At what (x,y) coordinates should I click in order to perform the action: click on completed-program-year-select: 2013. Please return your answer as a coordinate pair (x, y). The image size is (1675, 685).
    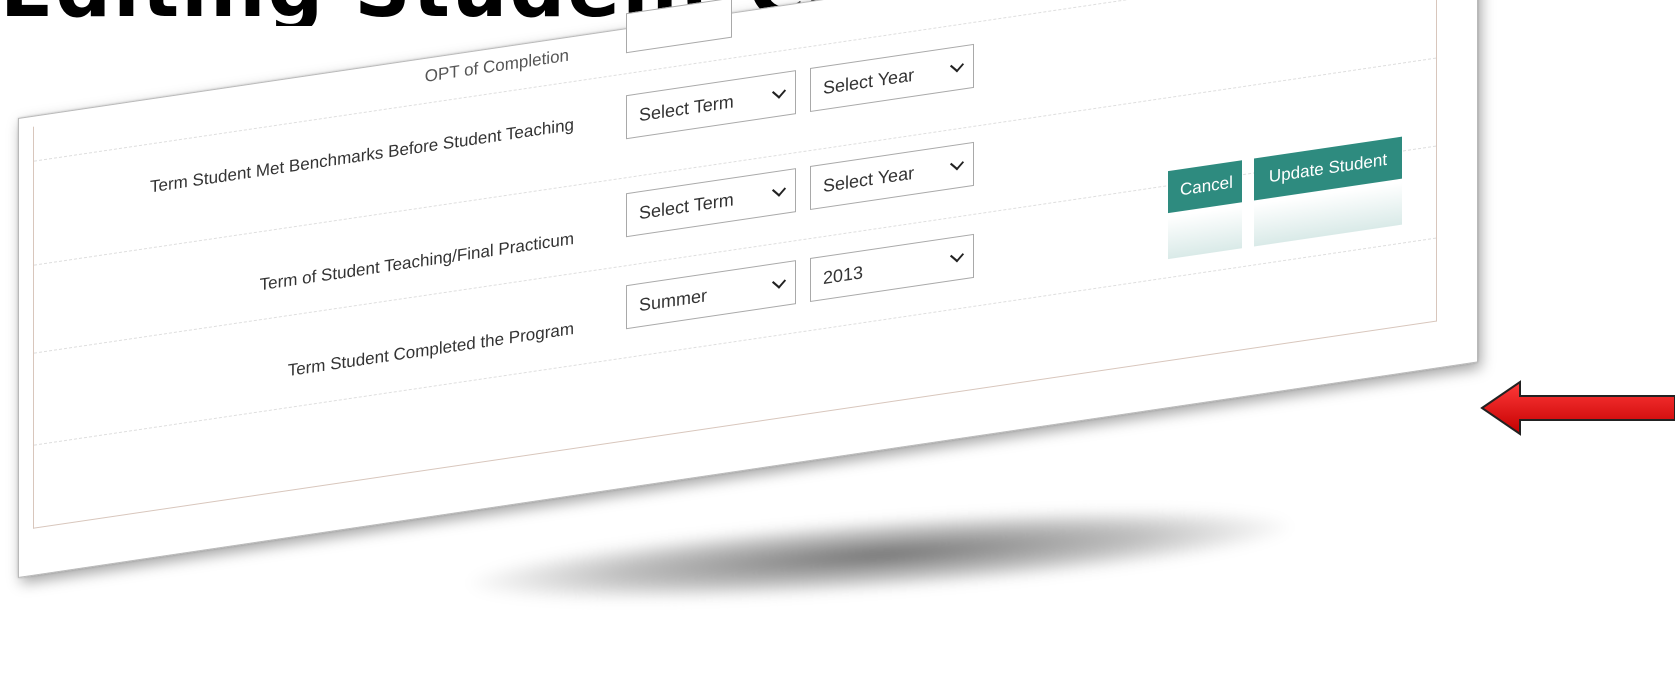
    Looking at the image, I should click on (892, 268).